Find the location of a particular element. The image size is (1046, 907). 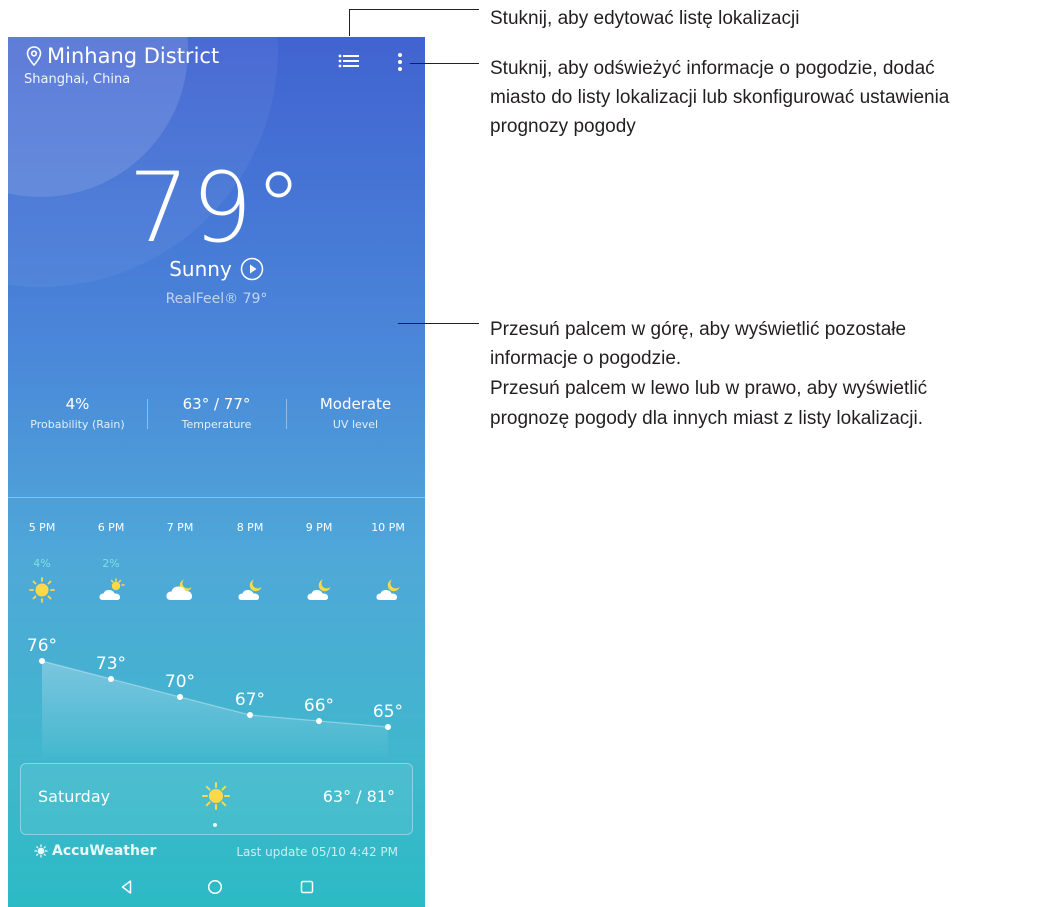

stat-rain: 4% Probability (Rain) is located at coordinates (77, 413).